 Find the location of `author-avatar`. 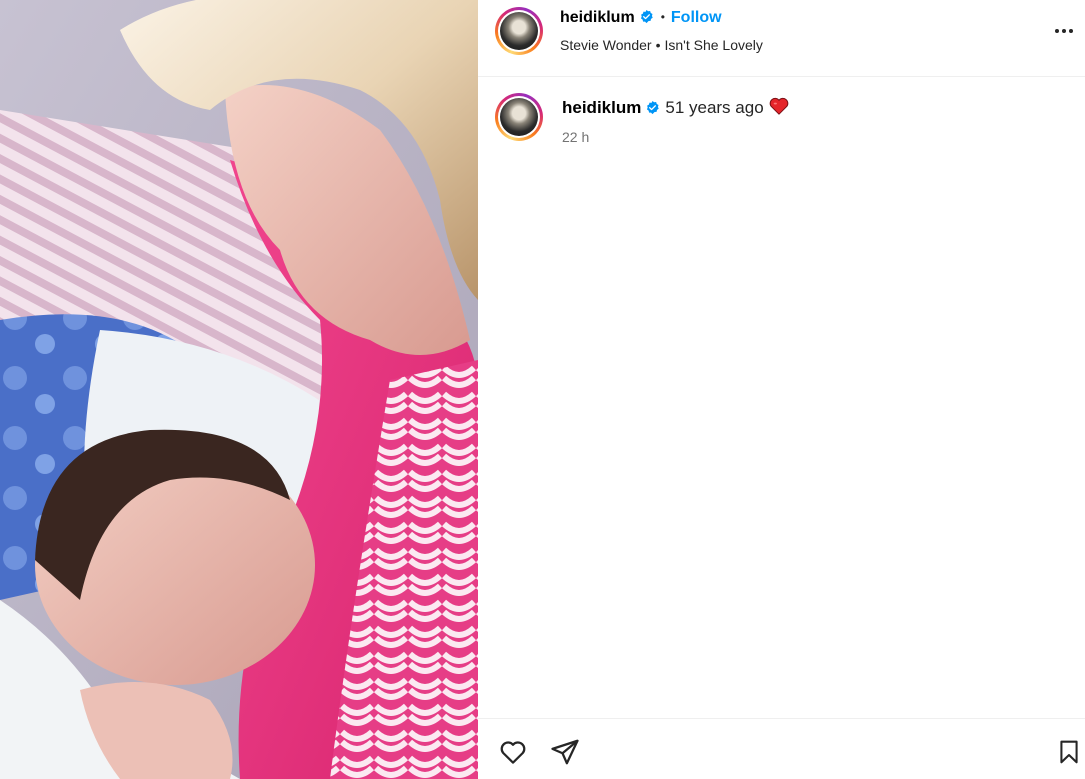

author-avatar is located at coordinates (519, 31).